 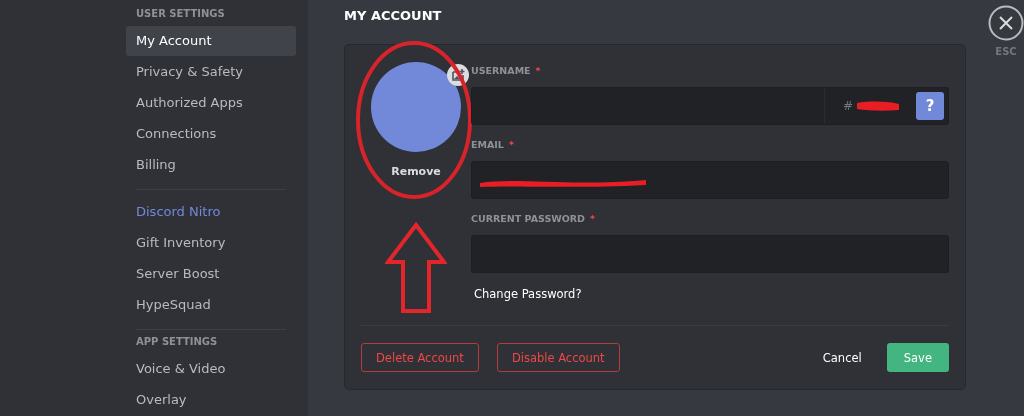 I want to click on close-icon, so click(x=1006, y=23).